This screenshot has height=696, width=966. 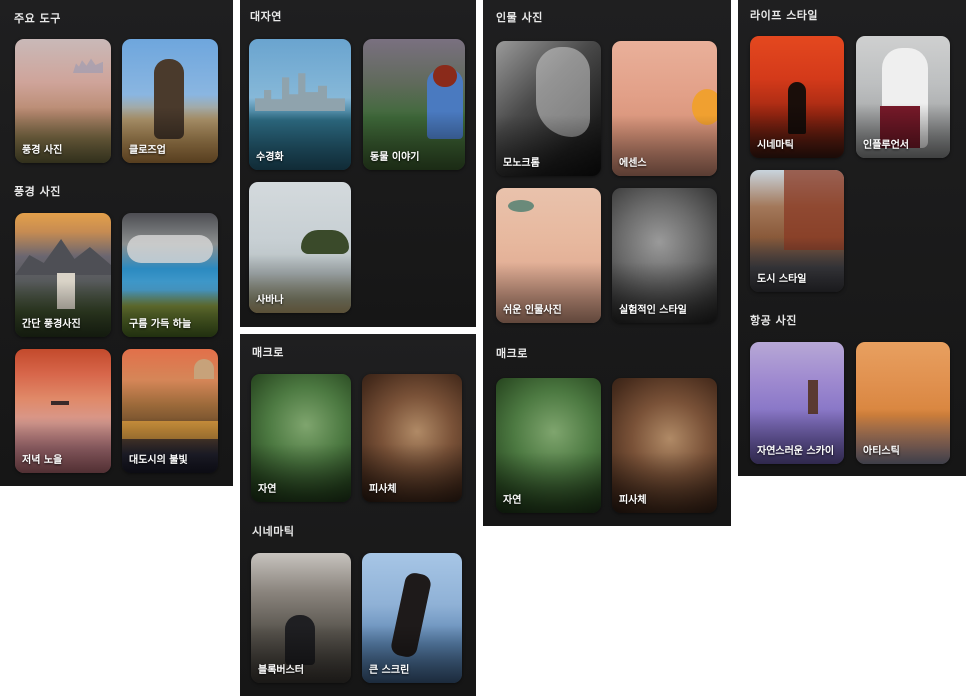 I want to click on card-landscape-photo: 풍경 사진, so click(x=63, y=101).